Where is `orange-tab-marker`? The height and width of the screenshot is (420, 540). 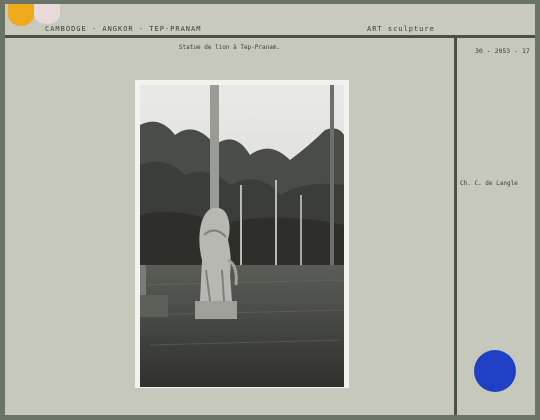
orange-tab-marker is located at coordinates (21, 15).